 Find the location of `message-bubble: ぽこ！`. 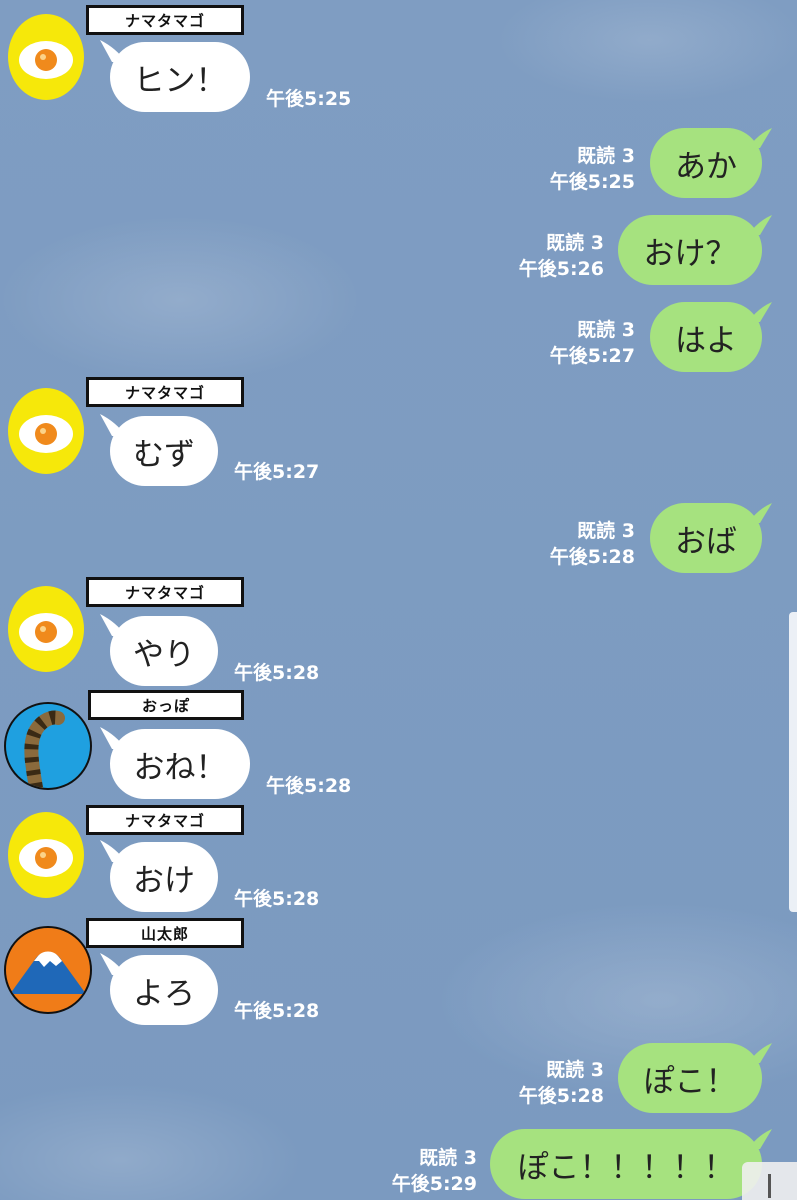

message-bubble: ぽこ！ is located at coordinates (690, 1078).